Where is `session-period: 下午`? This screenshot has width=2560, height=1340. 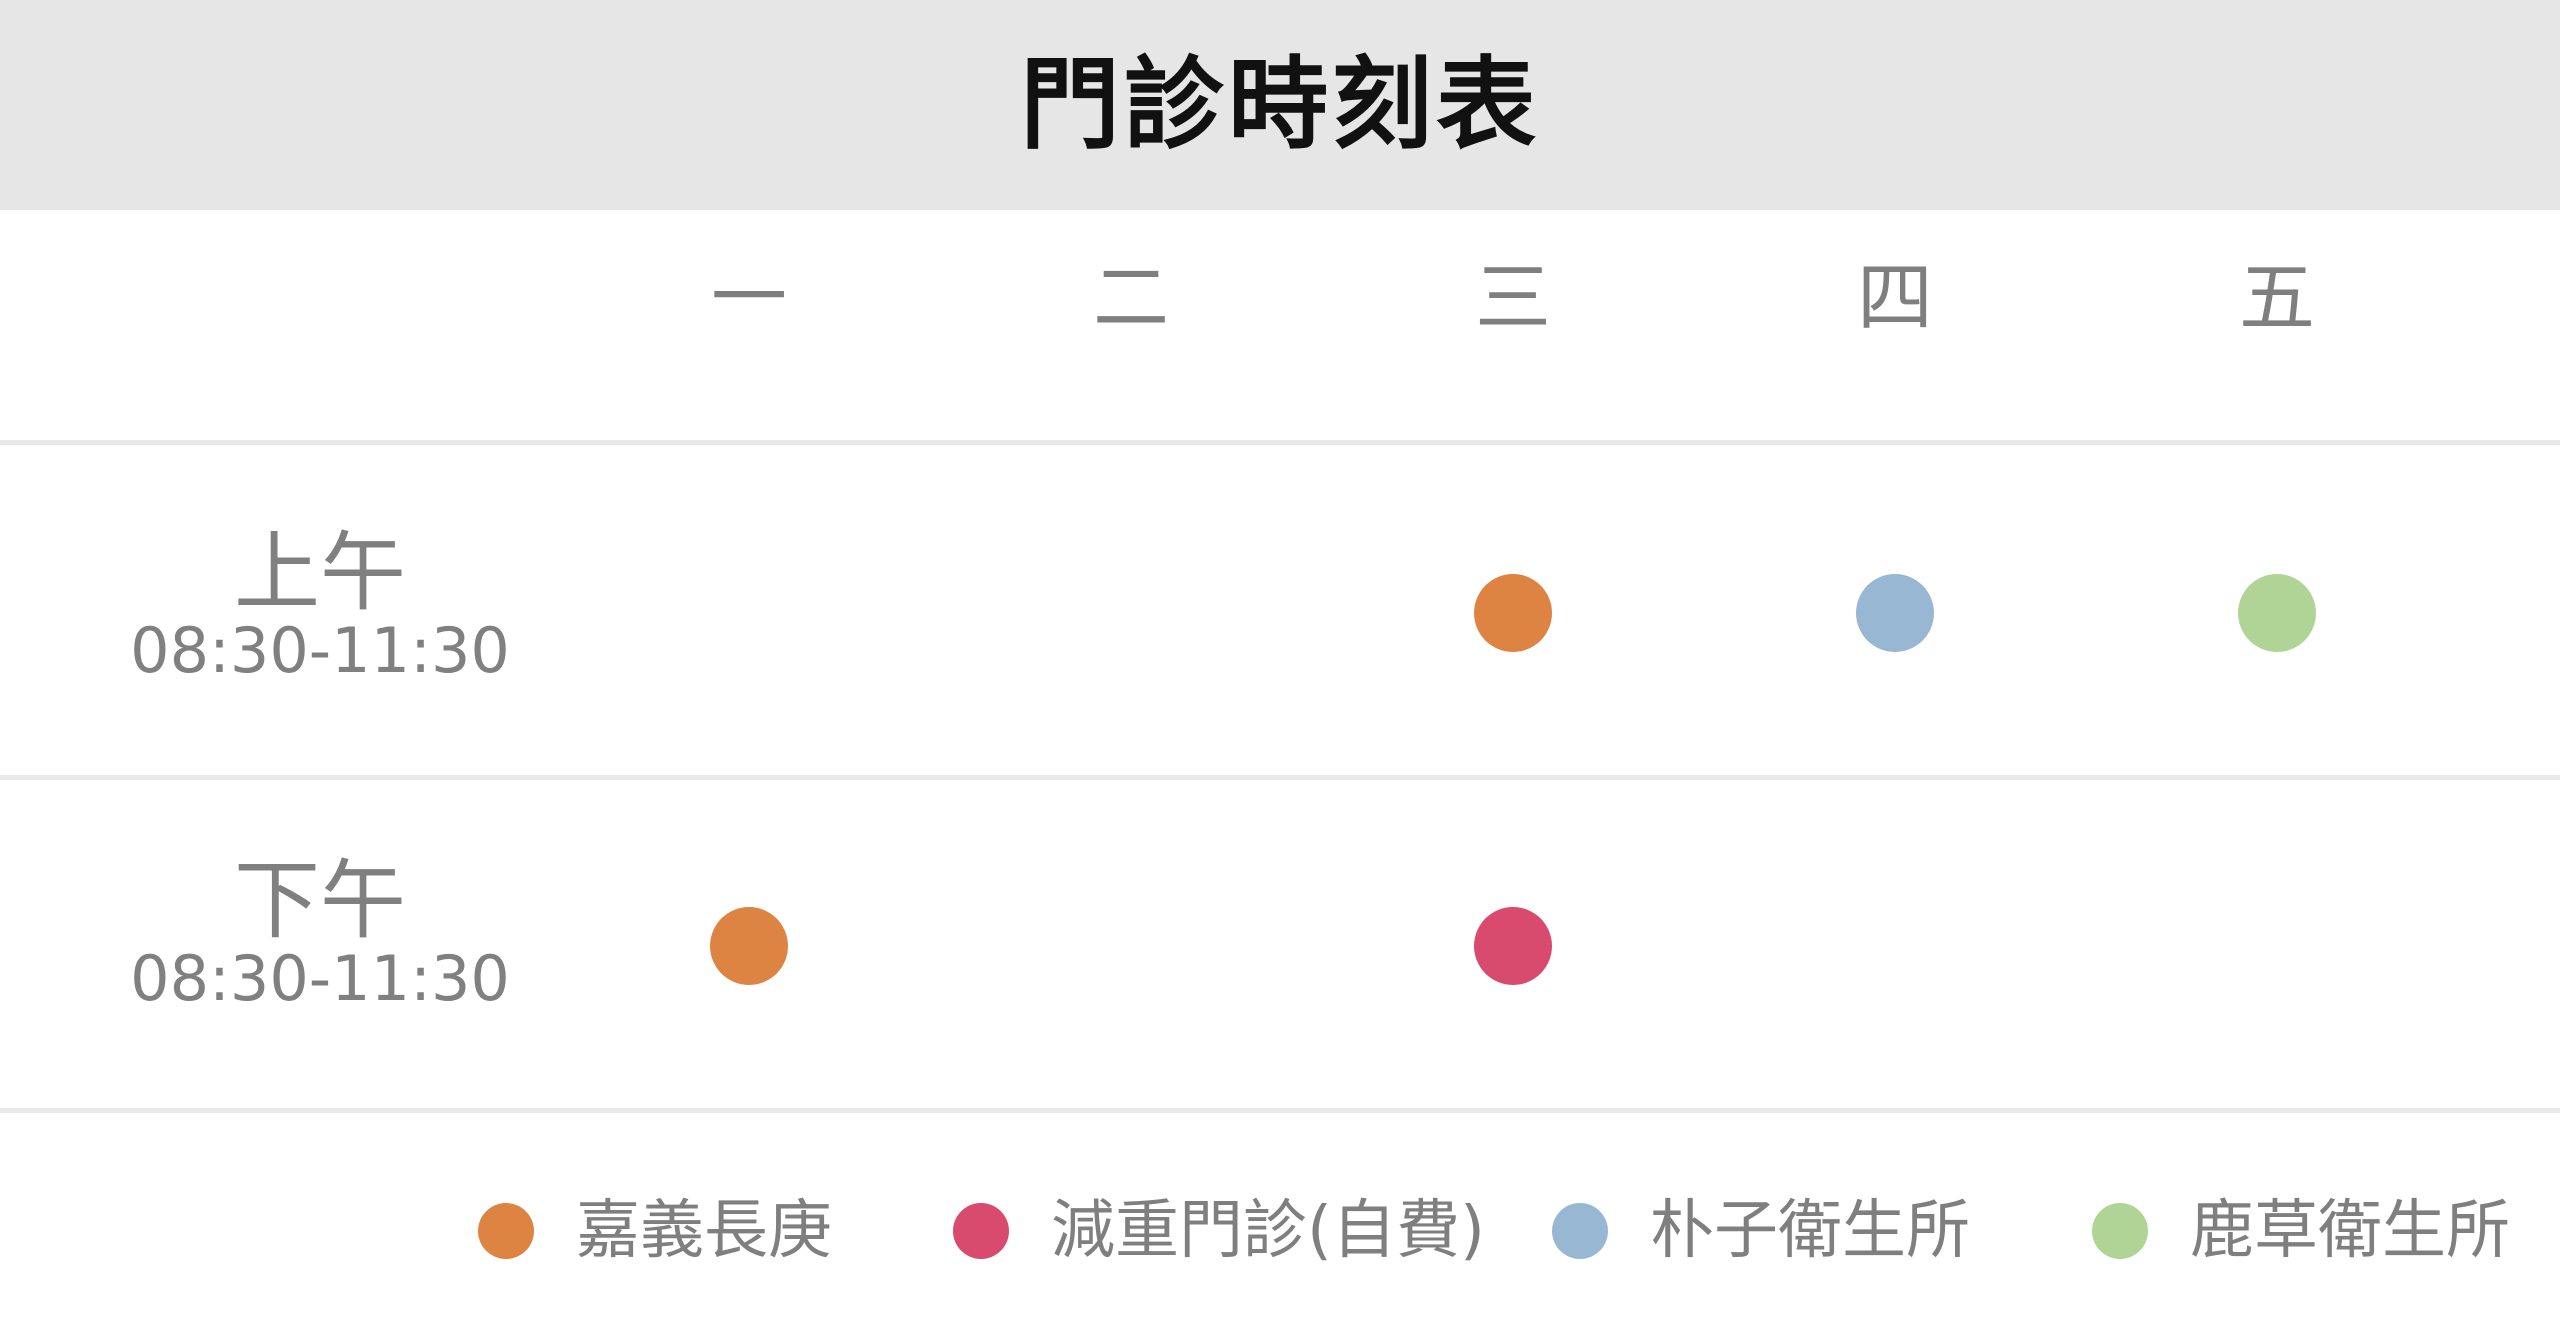
session-period: 下午 is located at coordinates (320, 901).